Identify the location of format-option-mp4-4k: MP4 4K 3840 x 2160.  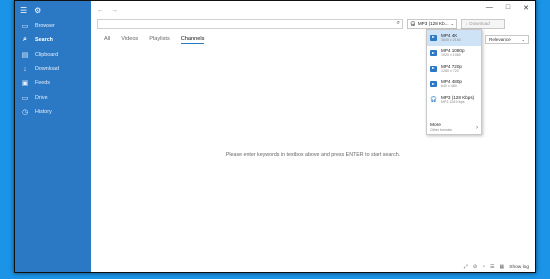
(454, 38).